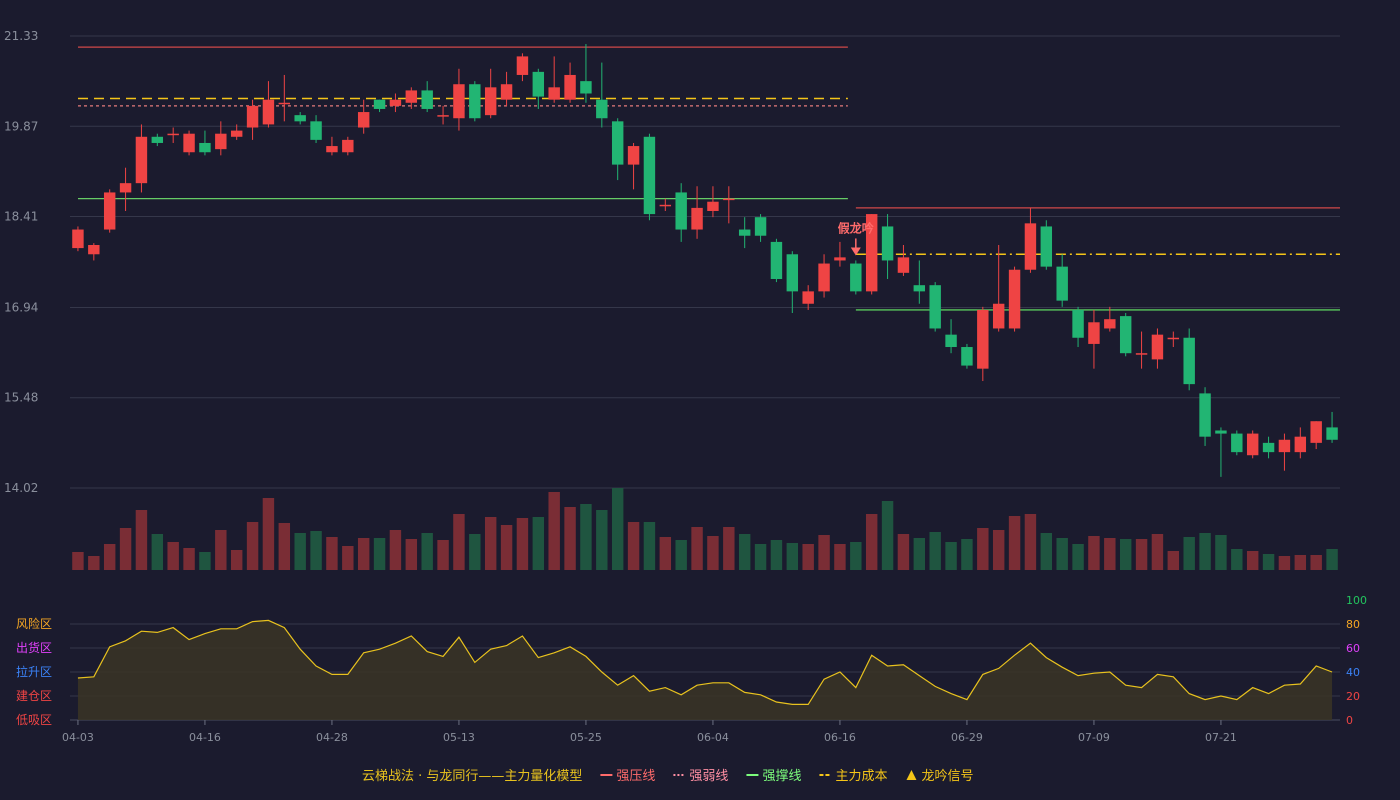 The height and width of the screenshot is (800, 1400). Describe the element at coordinates (21, 398) in the screenshot. I see `y-tick-label: 15.48` at that location.